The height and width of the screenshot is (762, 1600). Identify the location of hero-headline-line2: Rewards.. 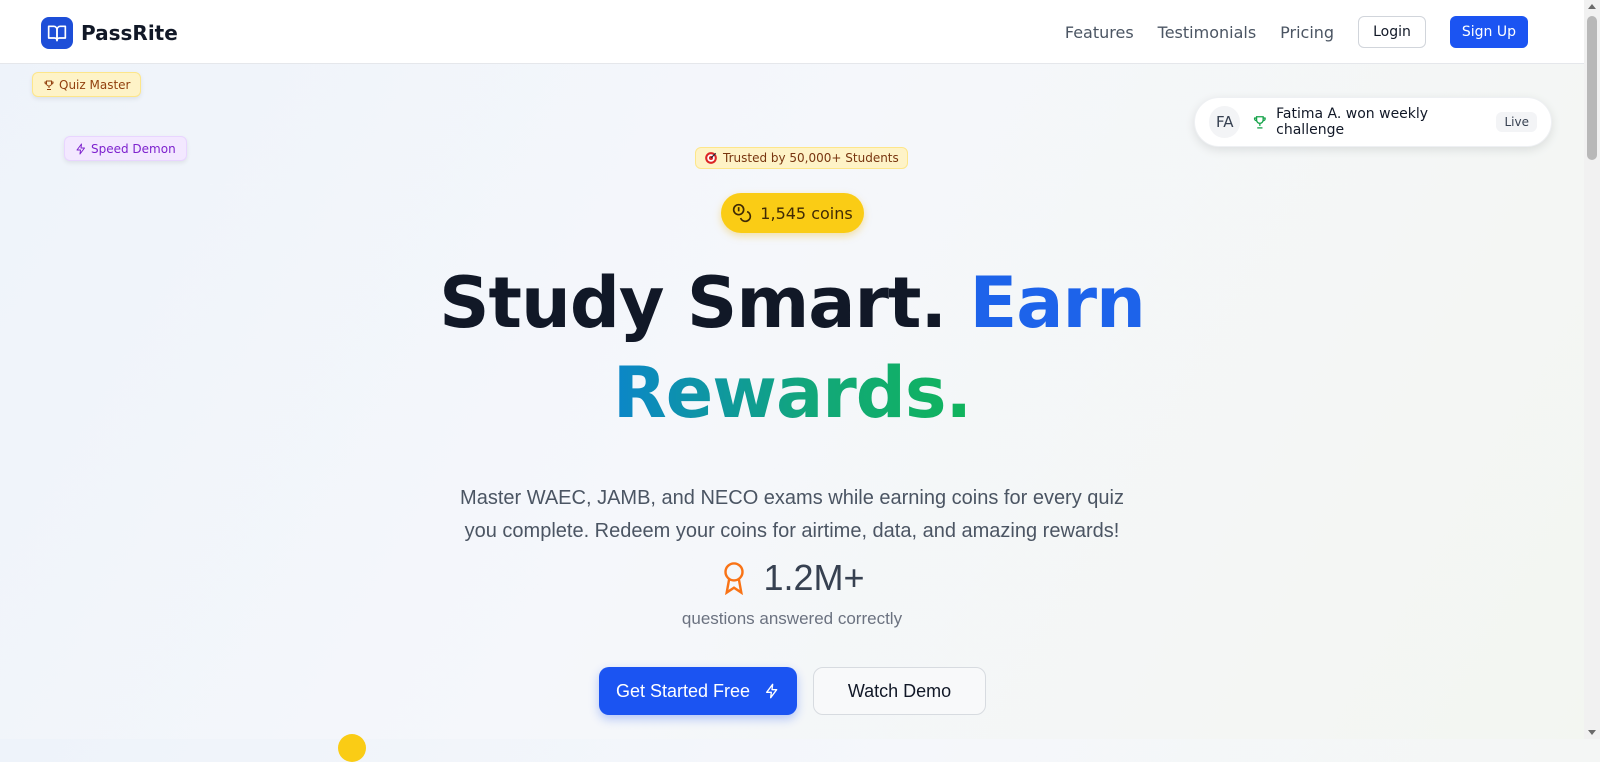
(792, 393).